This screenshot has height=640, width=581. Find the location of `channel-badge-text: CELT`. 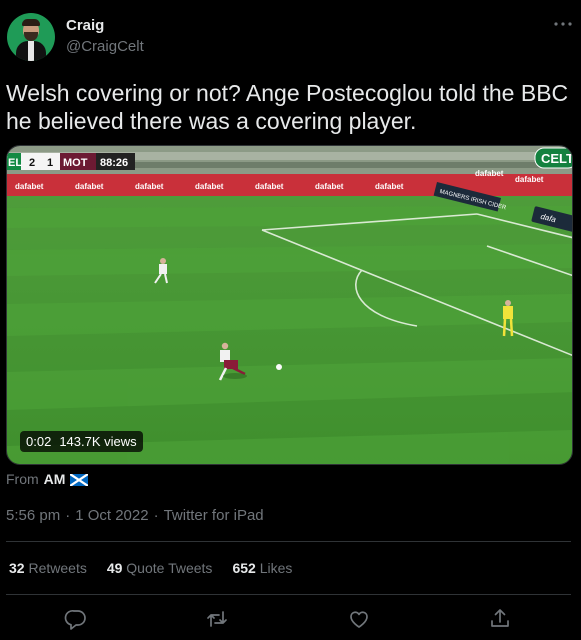

channel-badge-text: CELT is located at coordinates (557, 158).